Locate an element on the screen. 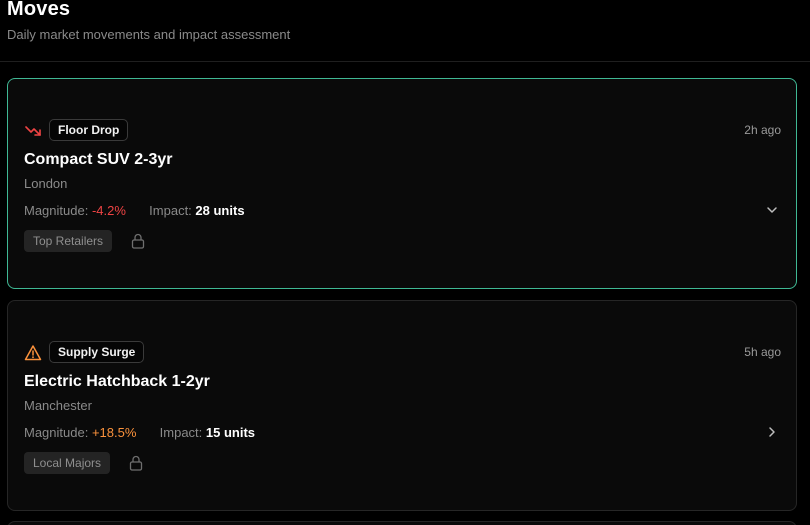  move-segment-name: Compact SUV 2-3yr is located at coordinates (98, 159).